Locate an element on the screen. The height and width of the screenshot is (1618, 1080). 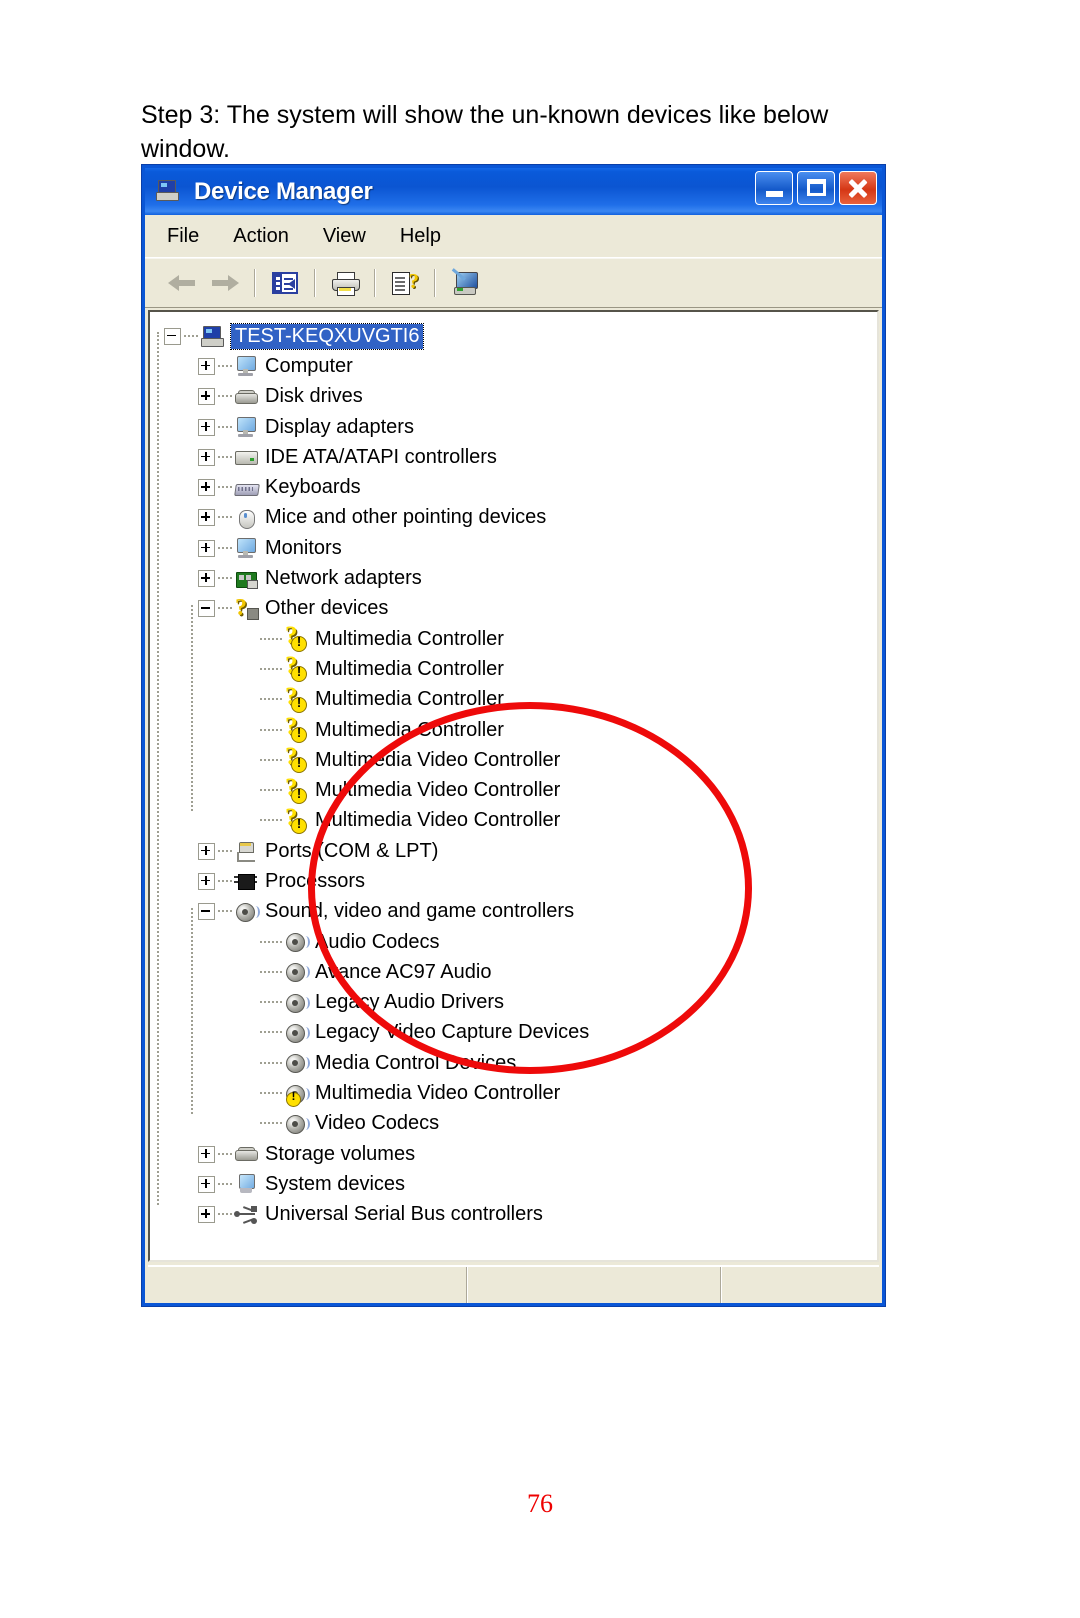
back-icon is located at coordinates (181, 283).